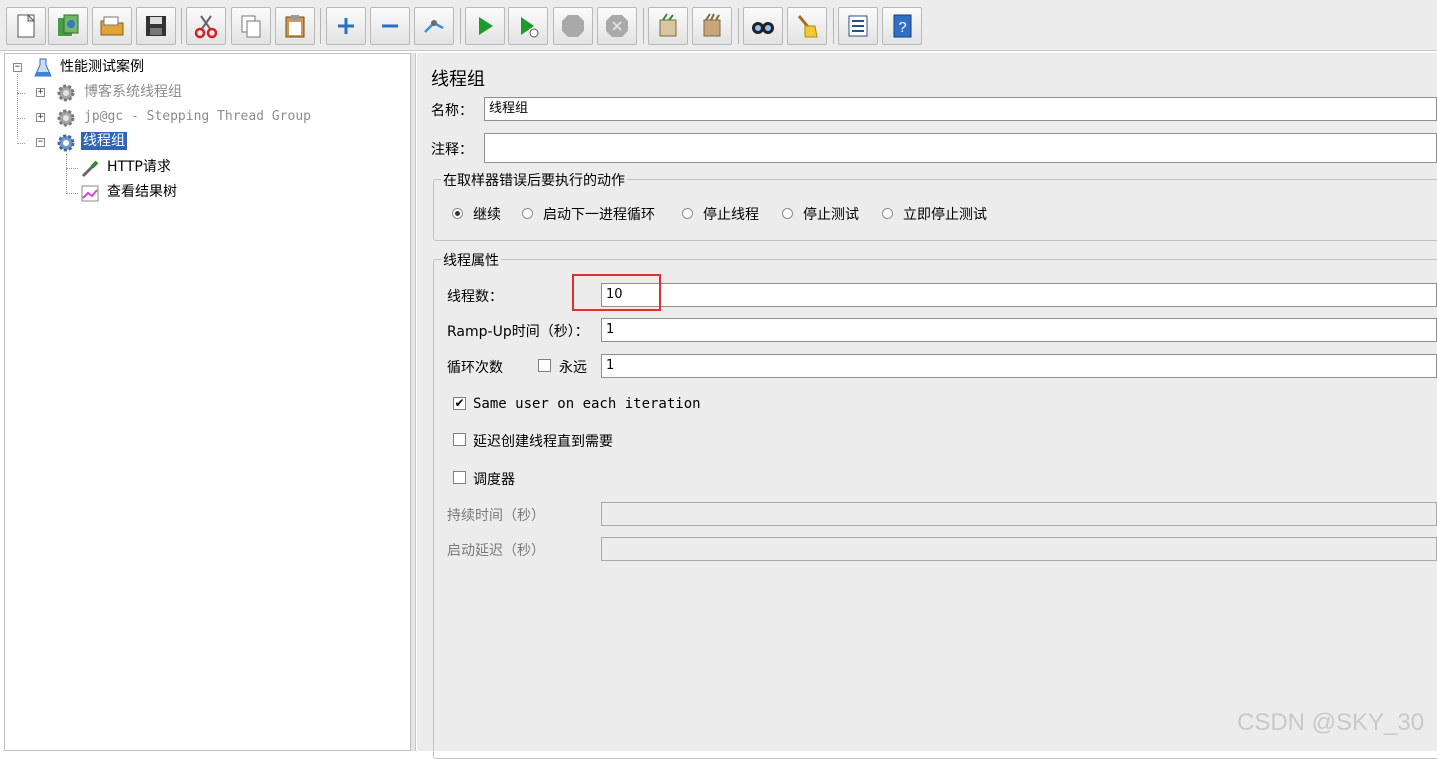  What do you see at coordinates (142, 192) in the screenshot?
I see `tree-item-view-results-tree: 查看结果树` at bounding box center [142, 192].